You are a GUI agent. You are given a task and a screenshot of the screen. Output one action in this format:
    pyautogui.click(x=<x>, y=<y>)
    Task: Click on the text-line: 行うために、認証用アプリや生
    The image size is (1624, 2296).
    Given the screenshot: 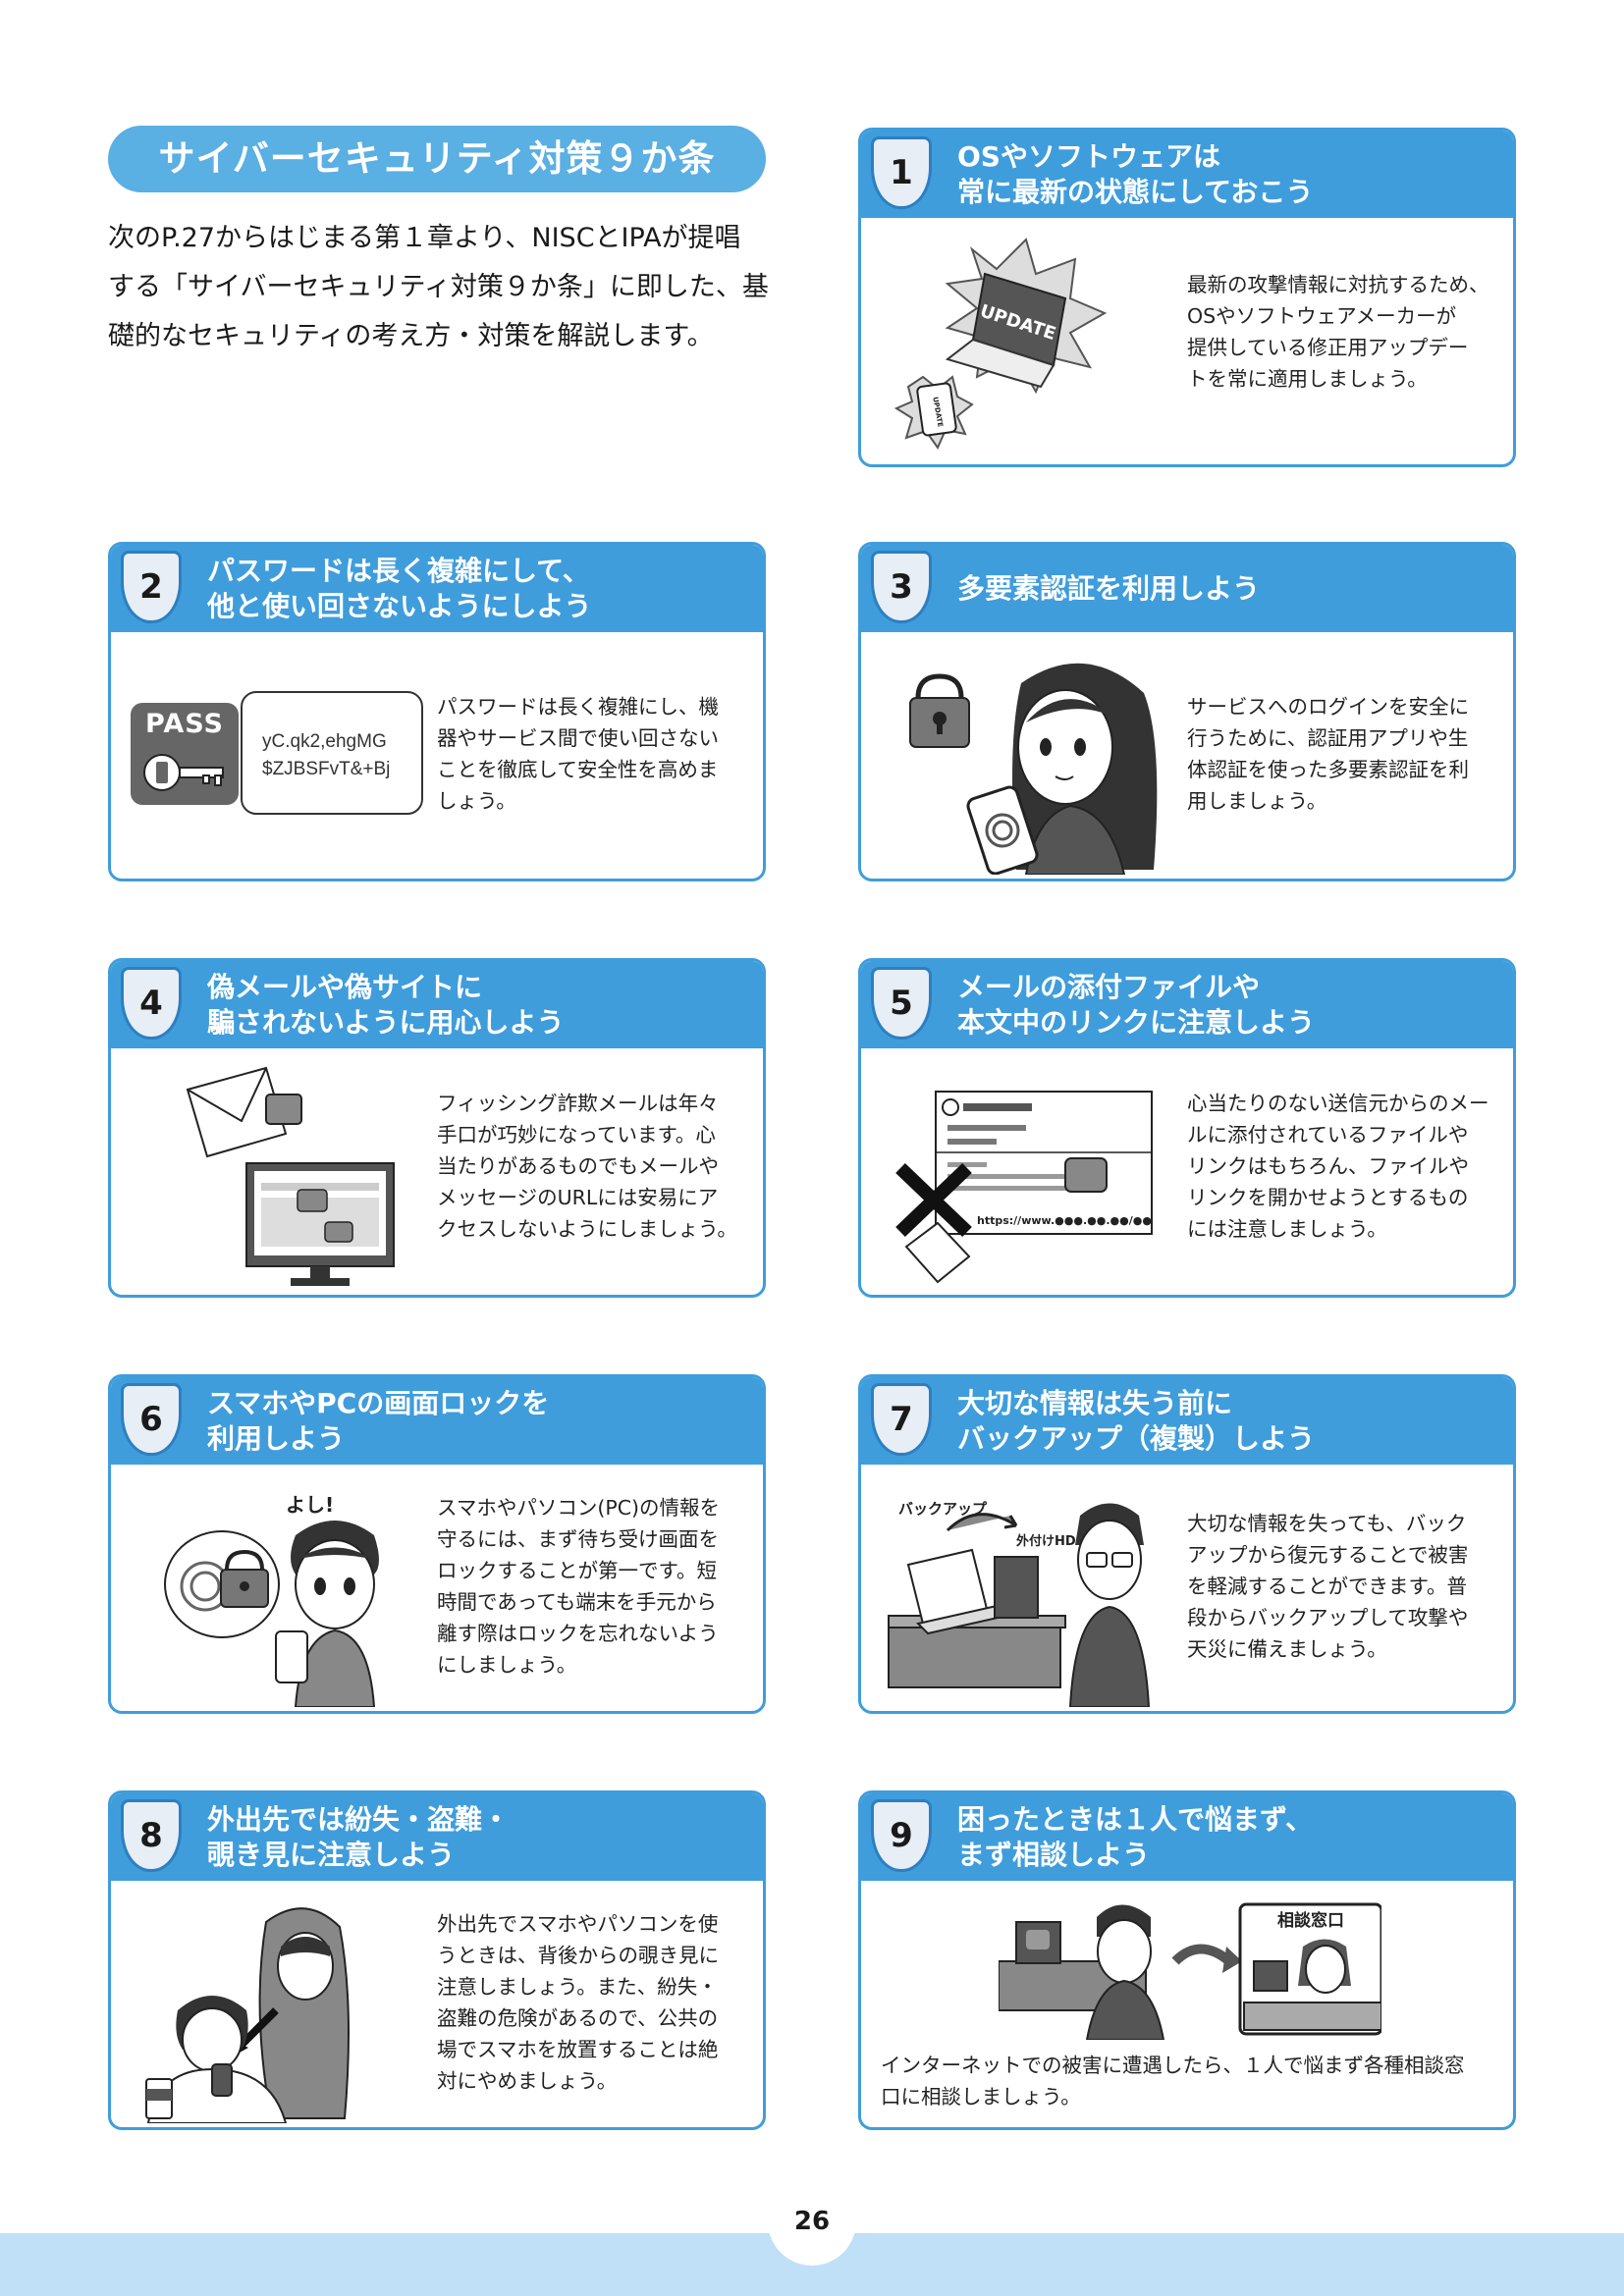 What is the action you would take?
    pyautogui.click(x=1328, y=738)
    